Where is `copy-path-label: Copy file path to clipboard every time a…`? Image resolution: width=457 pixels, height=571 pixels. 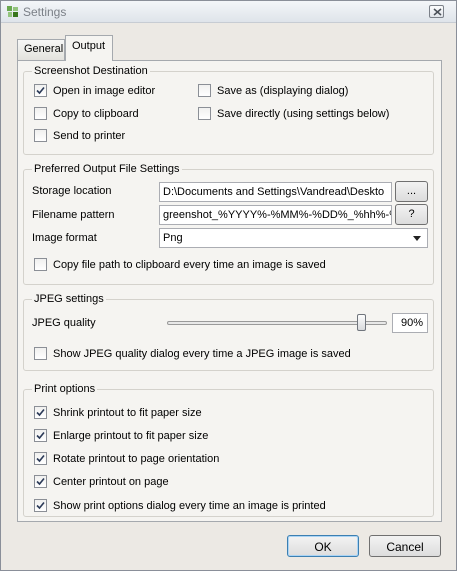 copy-path-label: Copy file path to clipboard every time a… is located at coordinates (189, 264).